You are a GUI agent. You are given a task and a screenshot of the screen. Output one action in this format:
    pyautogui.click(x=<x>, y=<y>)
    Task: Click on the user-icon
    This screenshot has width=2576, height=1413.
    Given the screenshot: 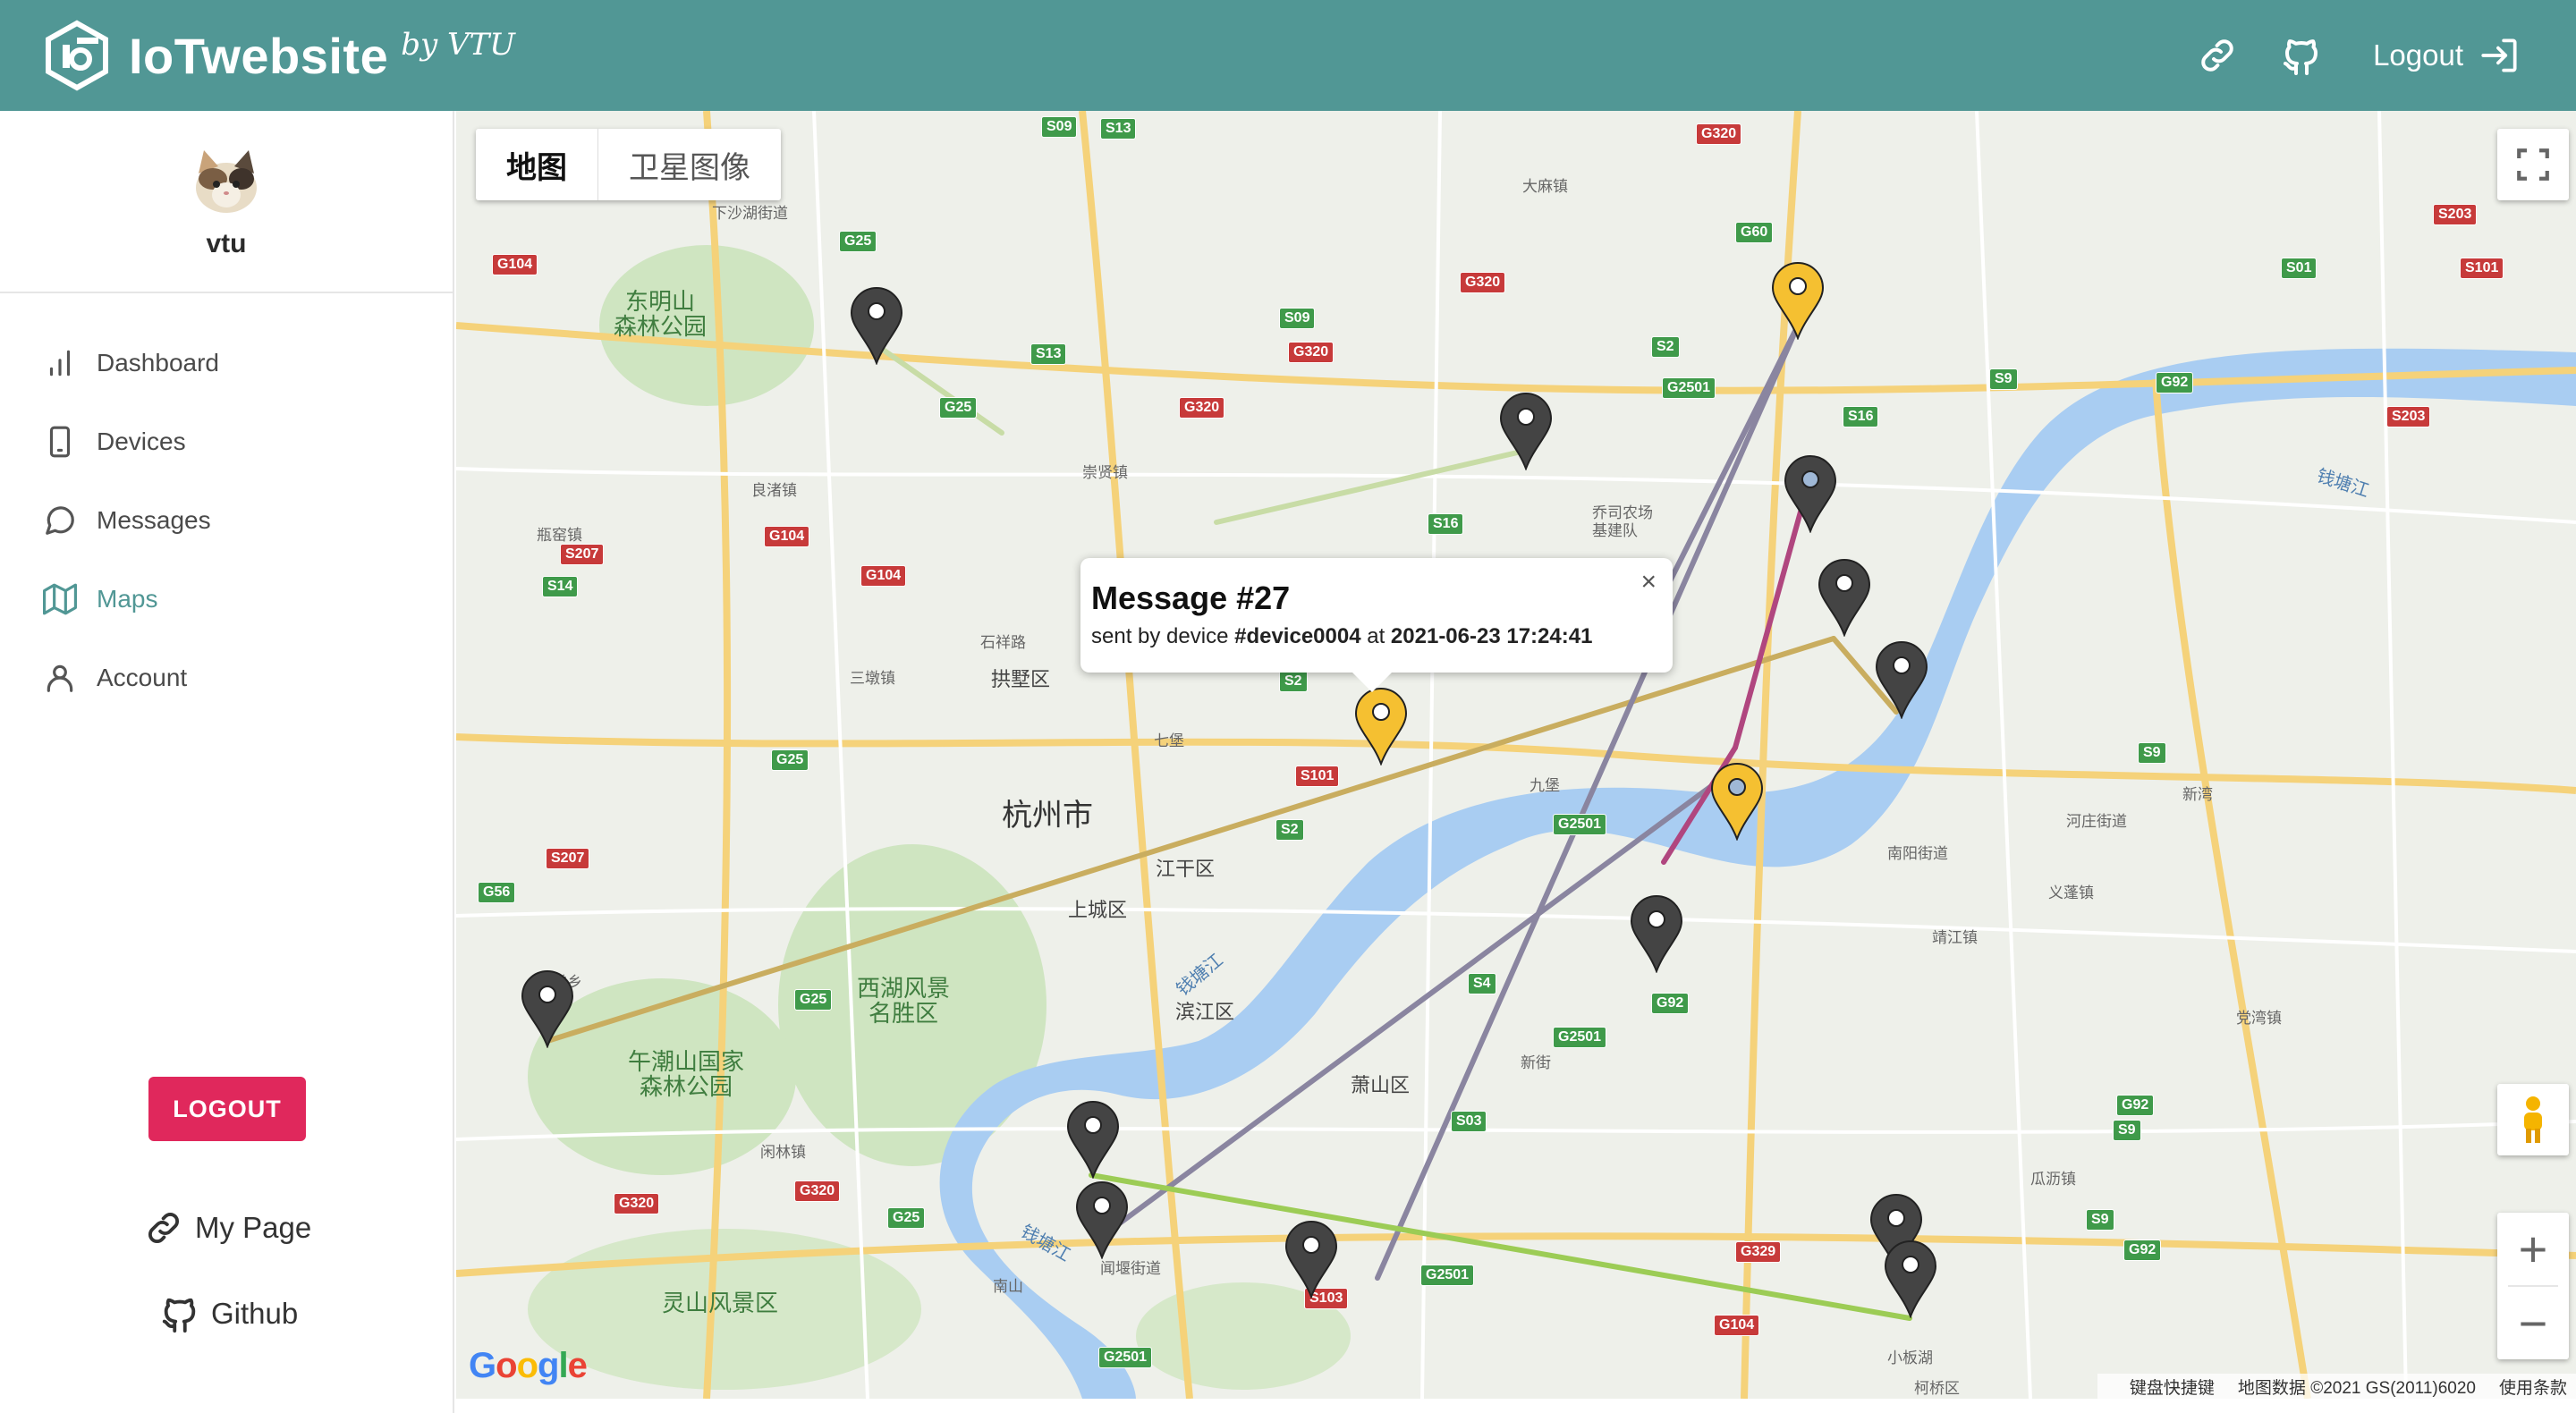 What is the action you would take?
    pyautogui.click(x=60, y=678)
    